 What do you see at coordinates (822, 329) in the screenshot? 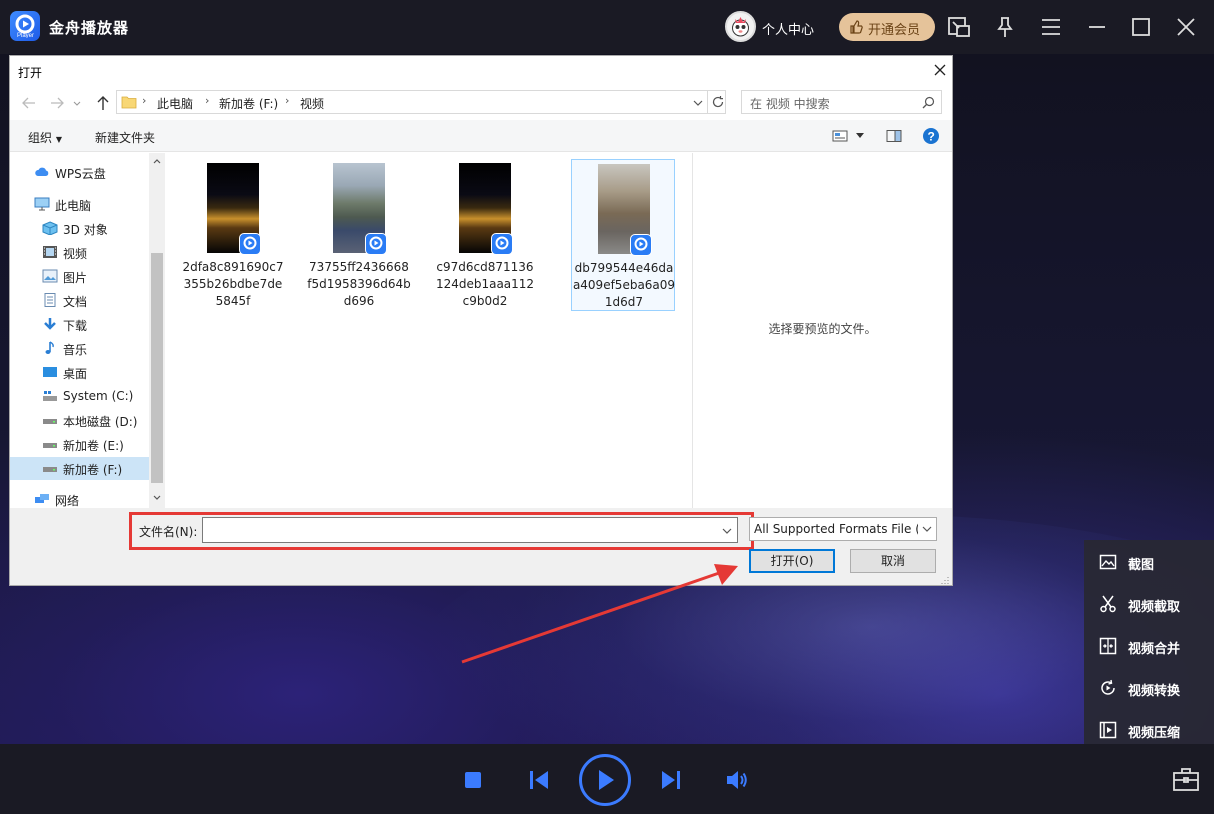
I see `preview-pane-text: 选择要预览的文件。` at bounding box center [822, 329].